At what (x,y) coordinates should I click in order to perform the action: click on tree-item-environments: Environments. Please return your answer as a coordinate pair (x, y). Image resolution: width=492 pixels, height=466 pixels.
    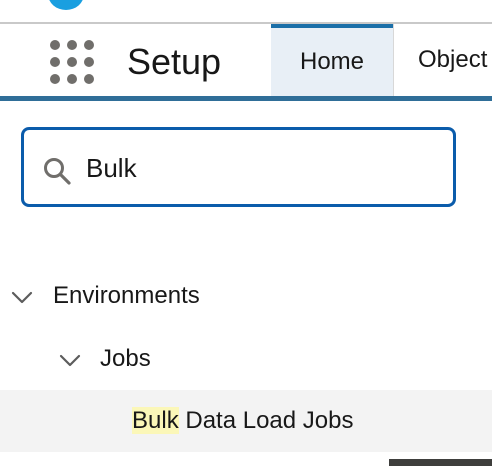
    Looking at the image, I should click on (246, 296).